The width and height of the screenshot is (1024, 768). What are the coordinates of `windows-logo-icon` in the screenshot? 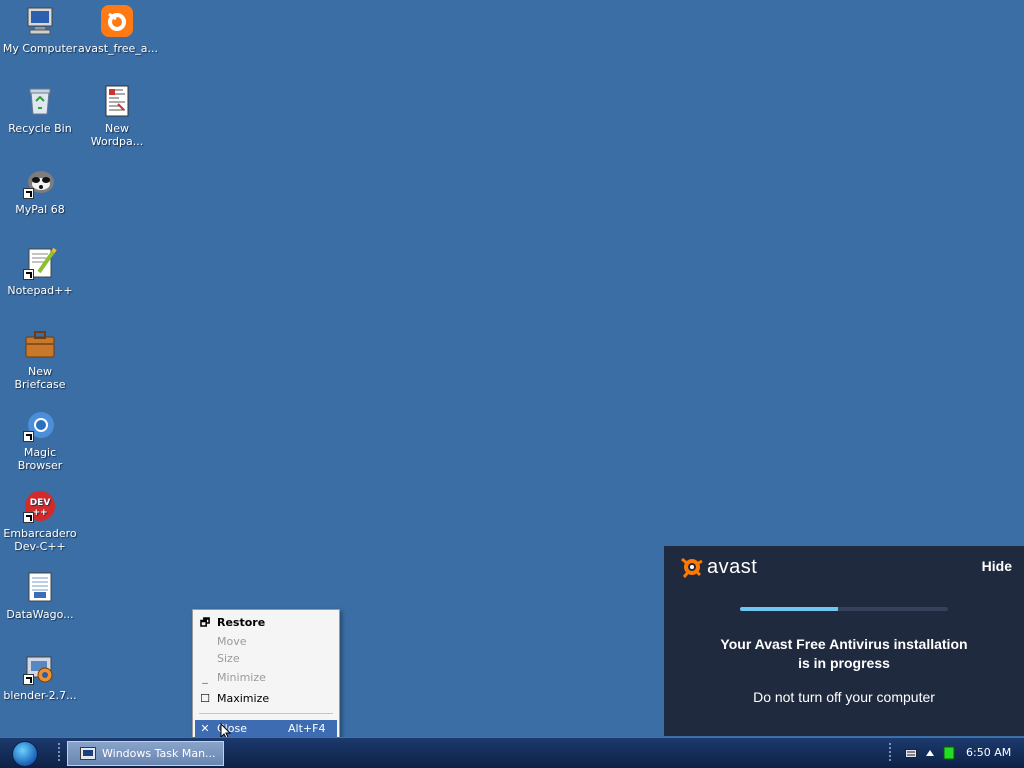 It's located at (25, 754).